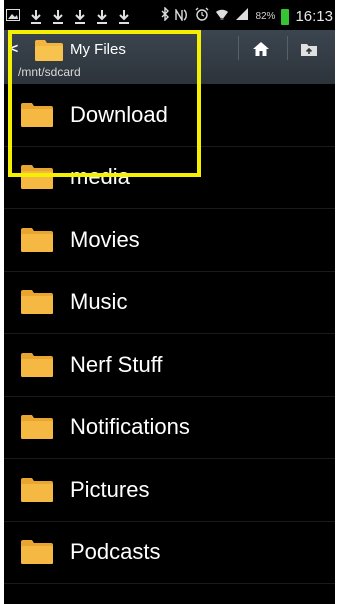 Image resolution: width=339 pixels, height=604 pixels. Describe the element at coordinates (14, 48) in the screenshot. I see `back-icon: <` at that location.